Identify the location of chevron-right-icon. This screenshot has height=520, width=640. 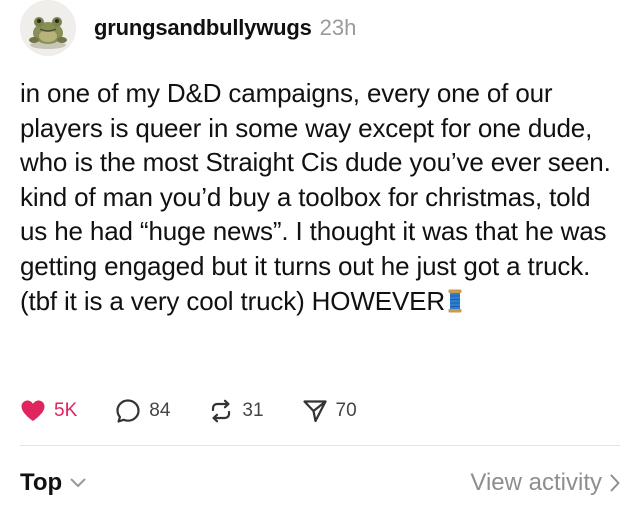
(615, 483).